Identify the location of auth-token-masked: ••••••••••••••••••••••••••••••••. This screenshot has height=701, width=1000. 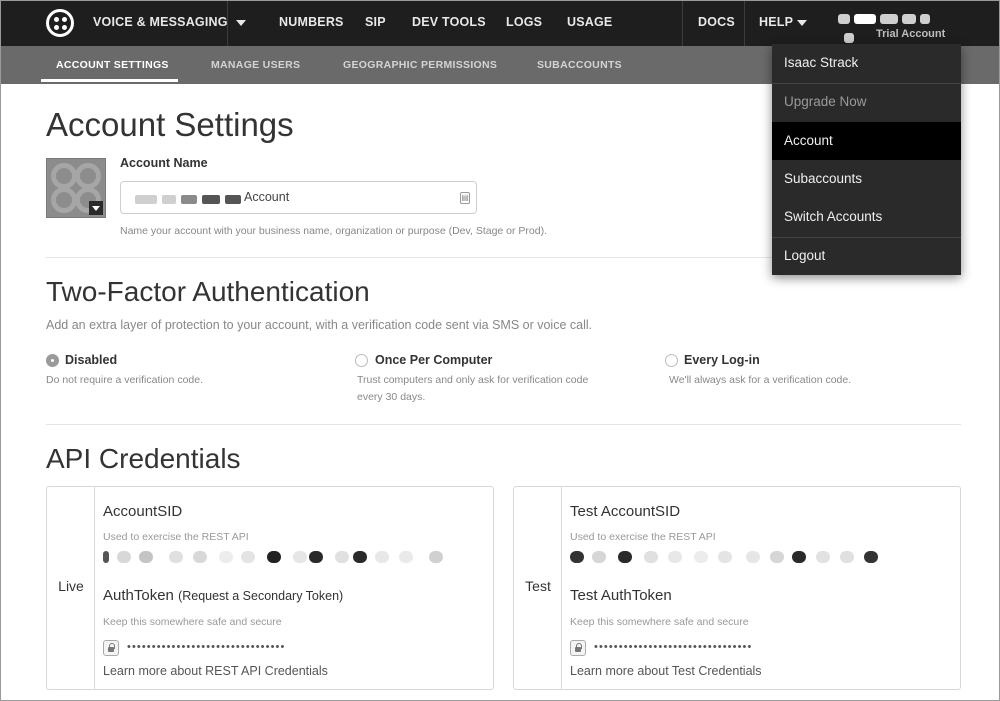
(206, 647).